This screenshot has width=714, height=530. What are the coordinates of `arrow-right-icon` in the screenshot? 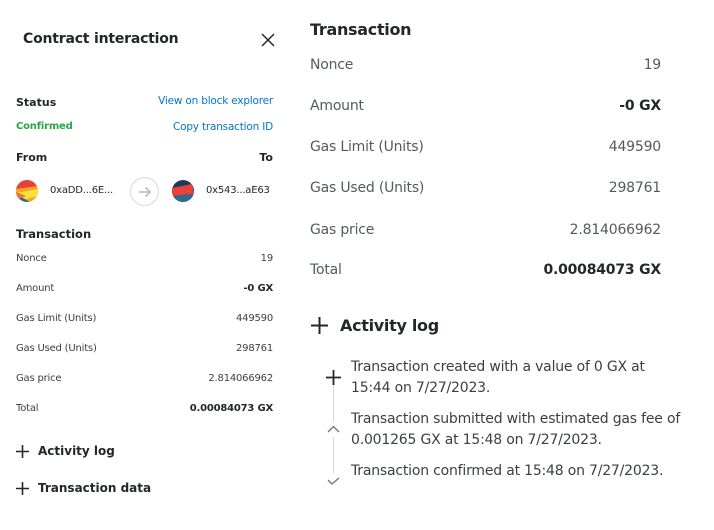 It's located at (145, 192).